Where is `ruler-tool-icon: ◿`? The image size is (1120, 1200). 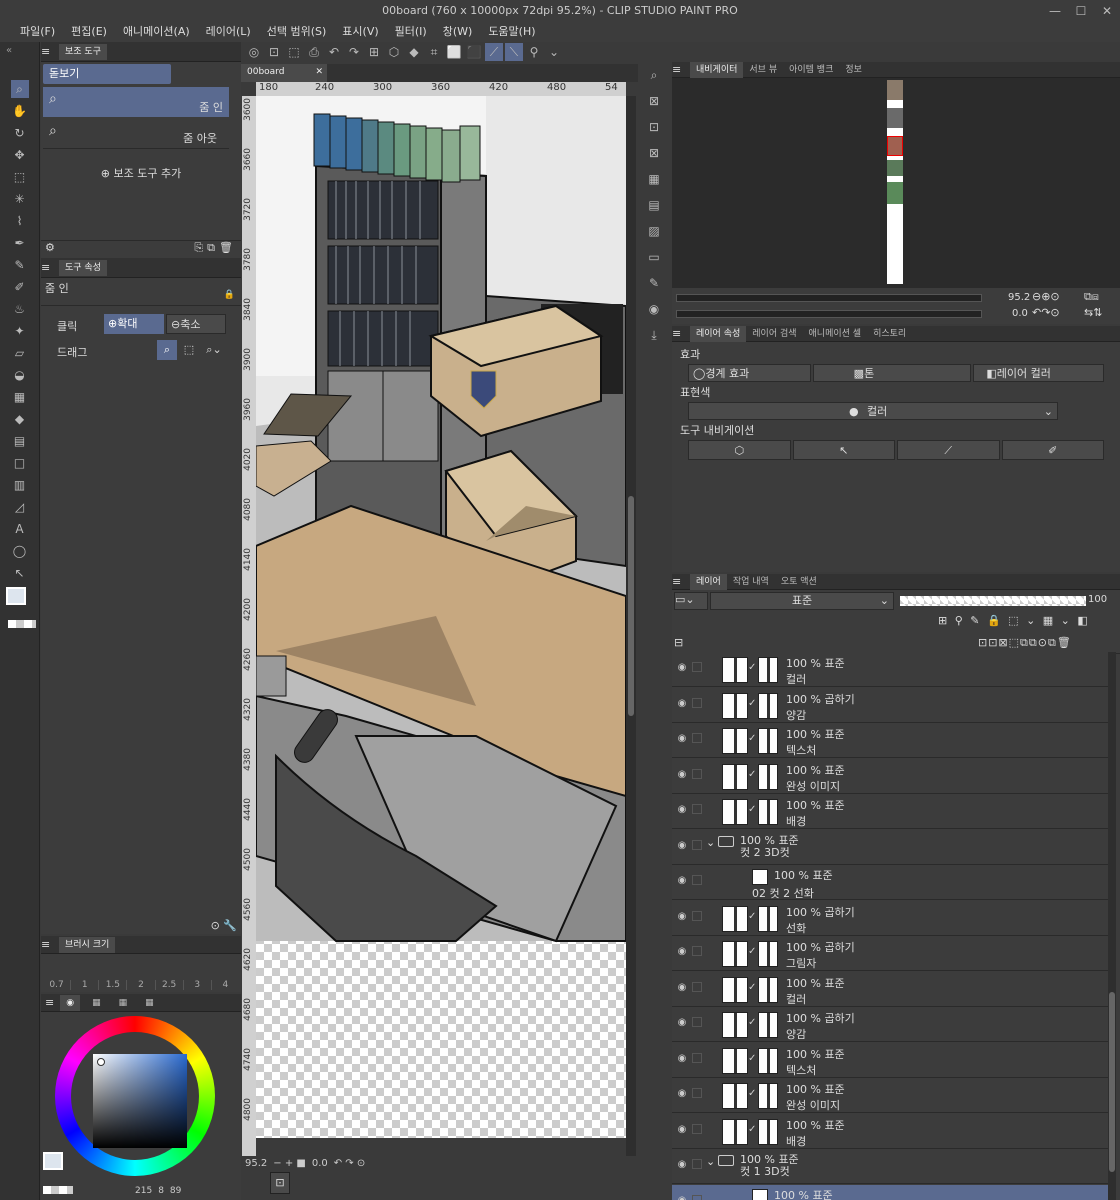
ruler-tool-icon: ◿ is located at coordinates (20, 507).